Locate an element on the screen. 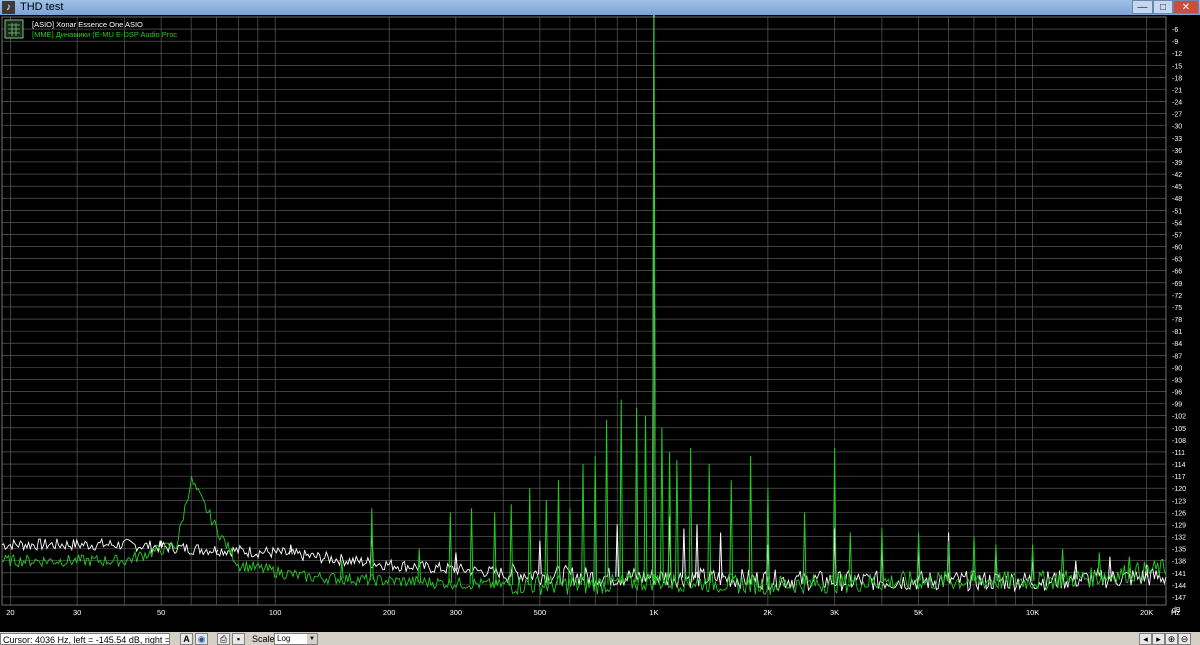  y-tick-label: -66 is located at coordinates (1177, 272).